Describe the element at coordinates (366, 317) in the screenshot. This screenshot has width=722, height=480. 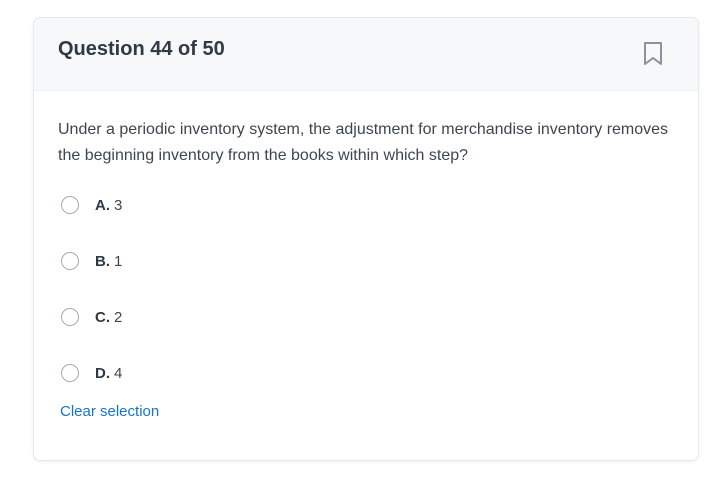
I see `option-c: C. 2` at that location.